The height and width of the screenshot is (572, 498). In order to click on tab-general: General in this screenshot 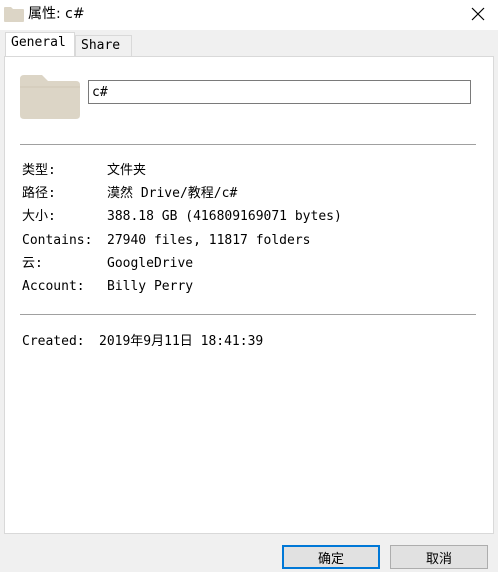, I will do `click(40, 44)`.